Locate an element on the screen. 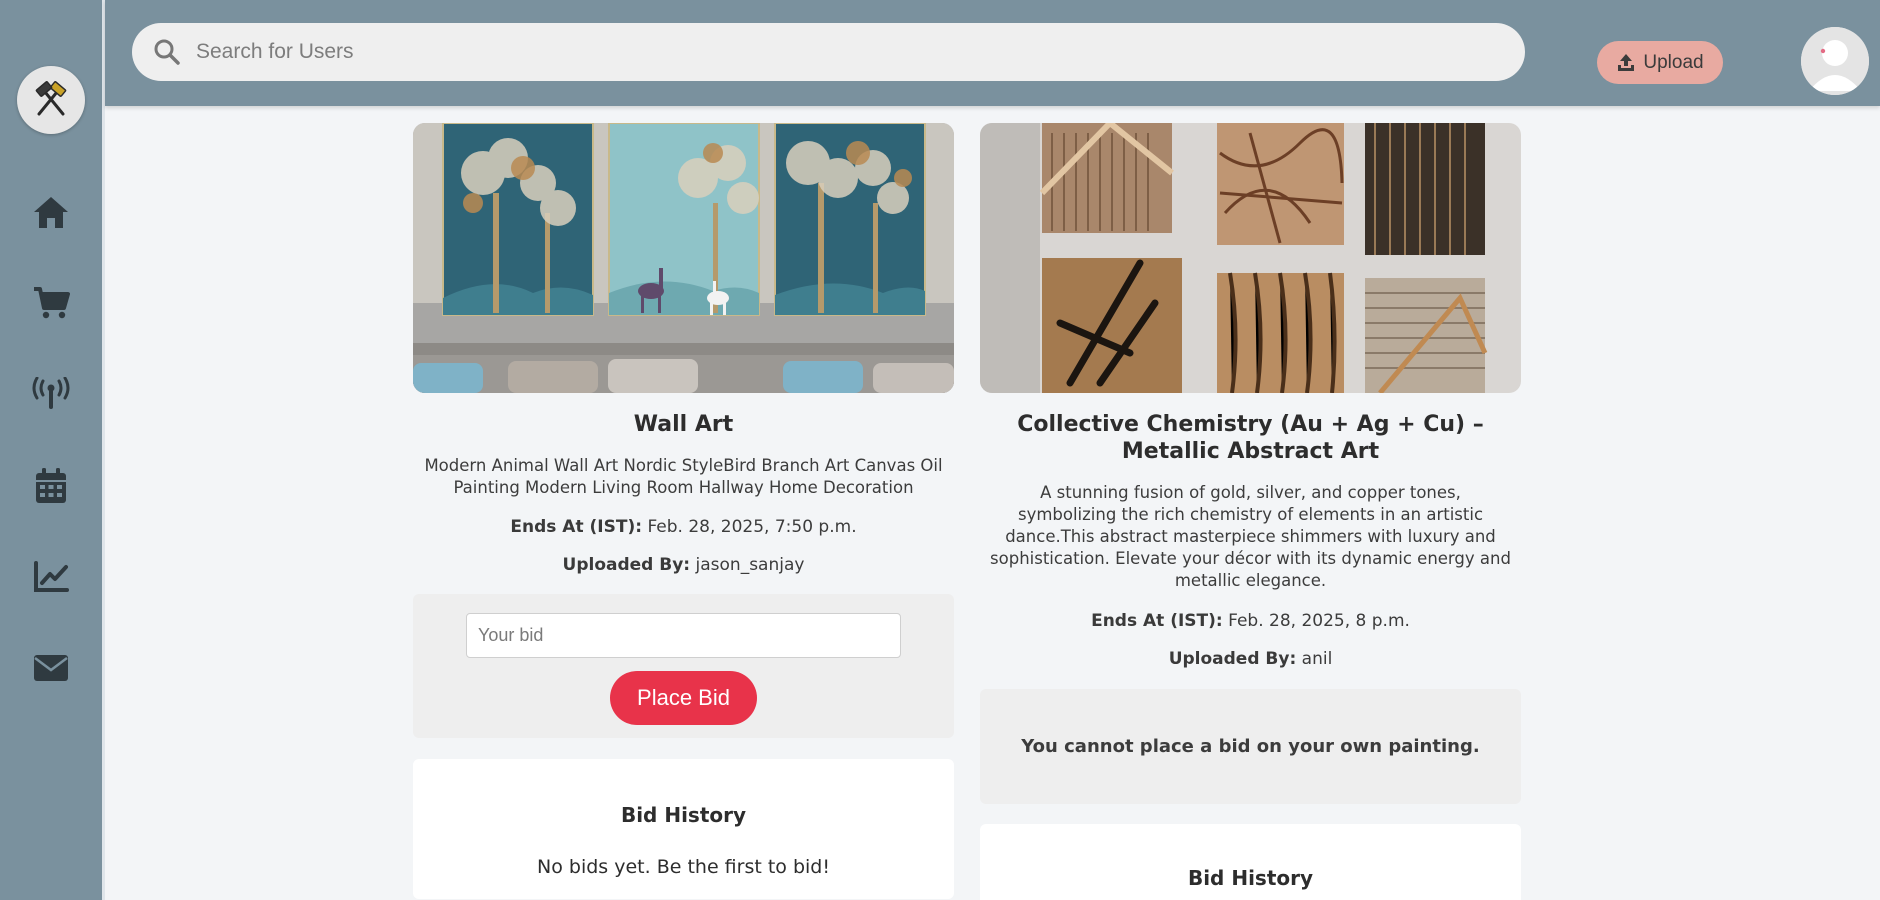 The width and height of the screenshot is (1880, 900). top-bar: Upload is located at coordinates (992, 53).